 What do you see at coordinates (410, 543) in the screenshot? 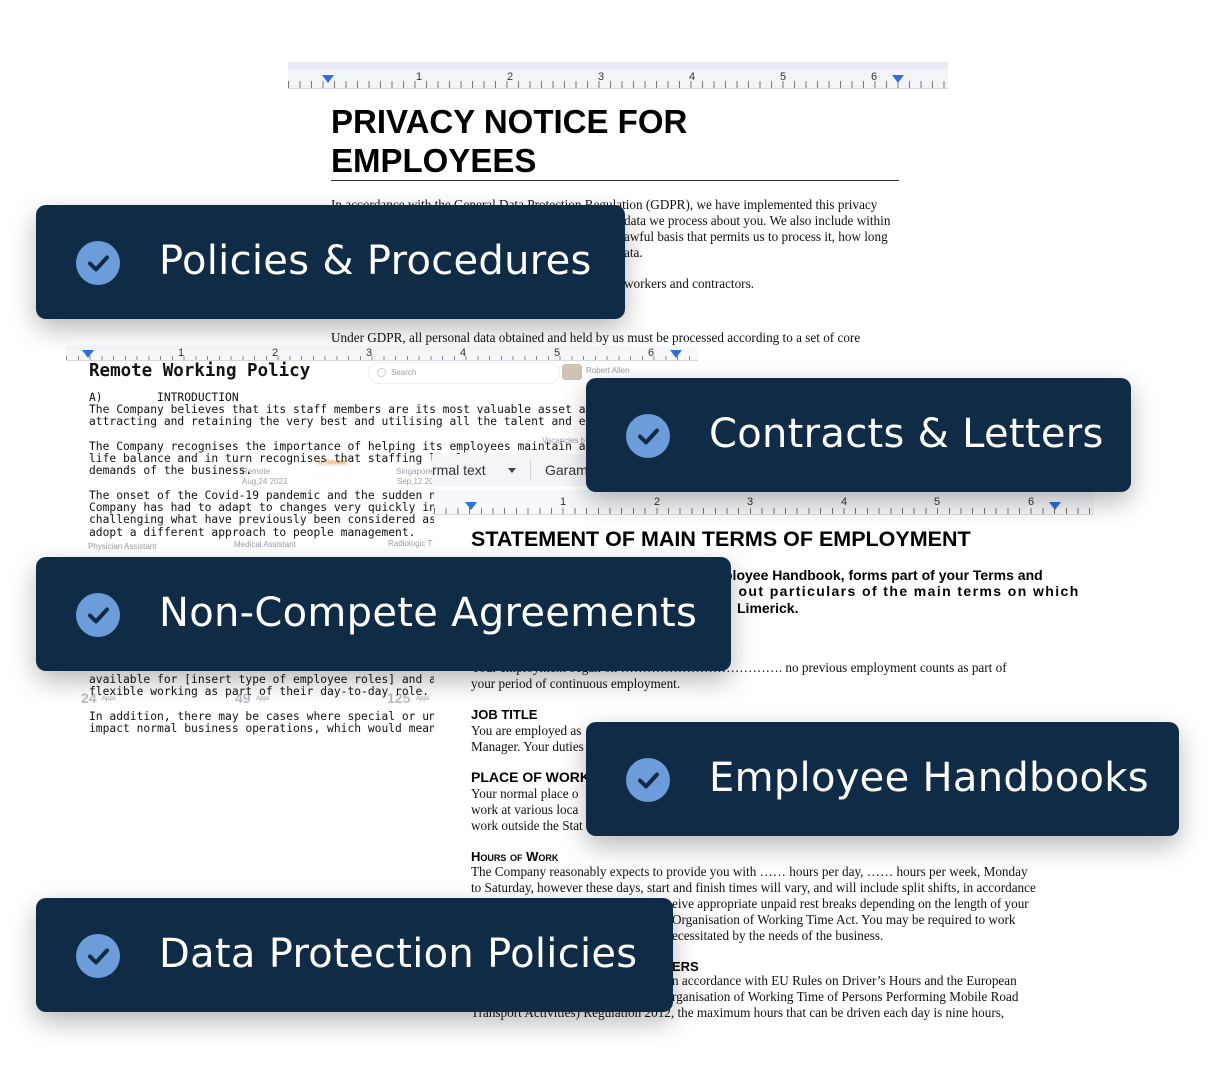
I see `faint-text: Radiologic T` at bounding box center [410, 543].